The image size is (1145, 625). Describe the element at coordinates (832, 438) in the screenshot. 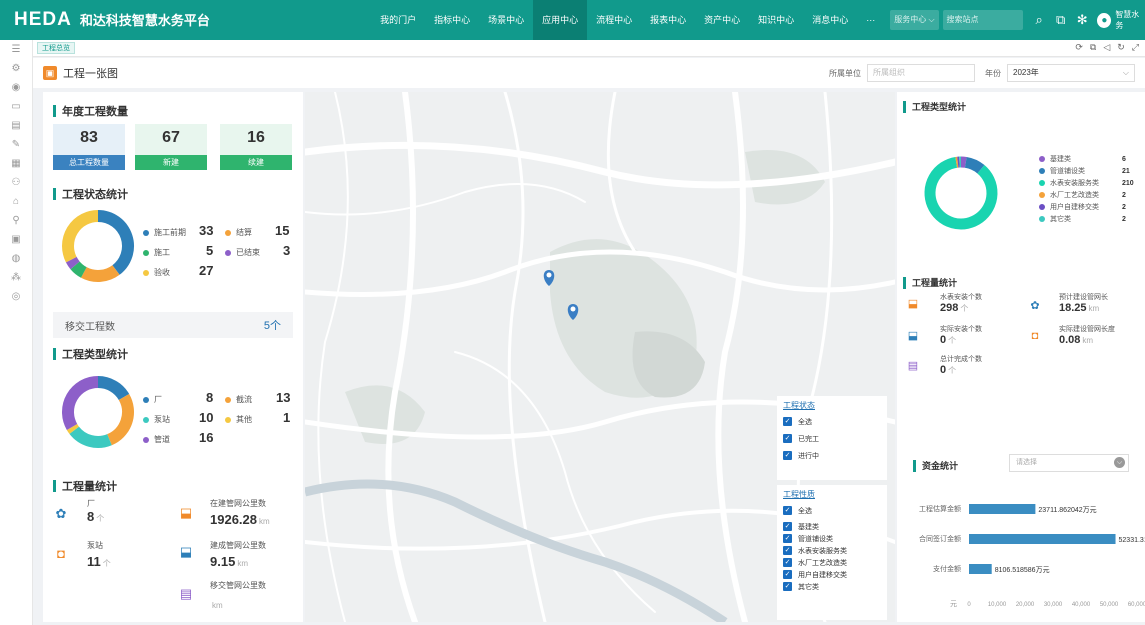

I see `status-option-completed: ✓ 已完工` at that location.